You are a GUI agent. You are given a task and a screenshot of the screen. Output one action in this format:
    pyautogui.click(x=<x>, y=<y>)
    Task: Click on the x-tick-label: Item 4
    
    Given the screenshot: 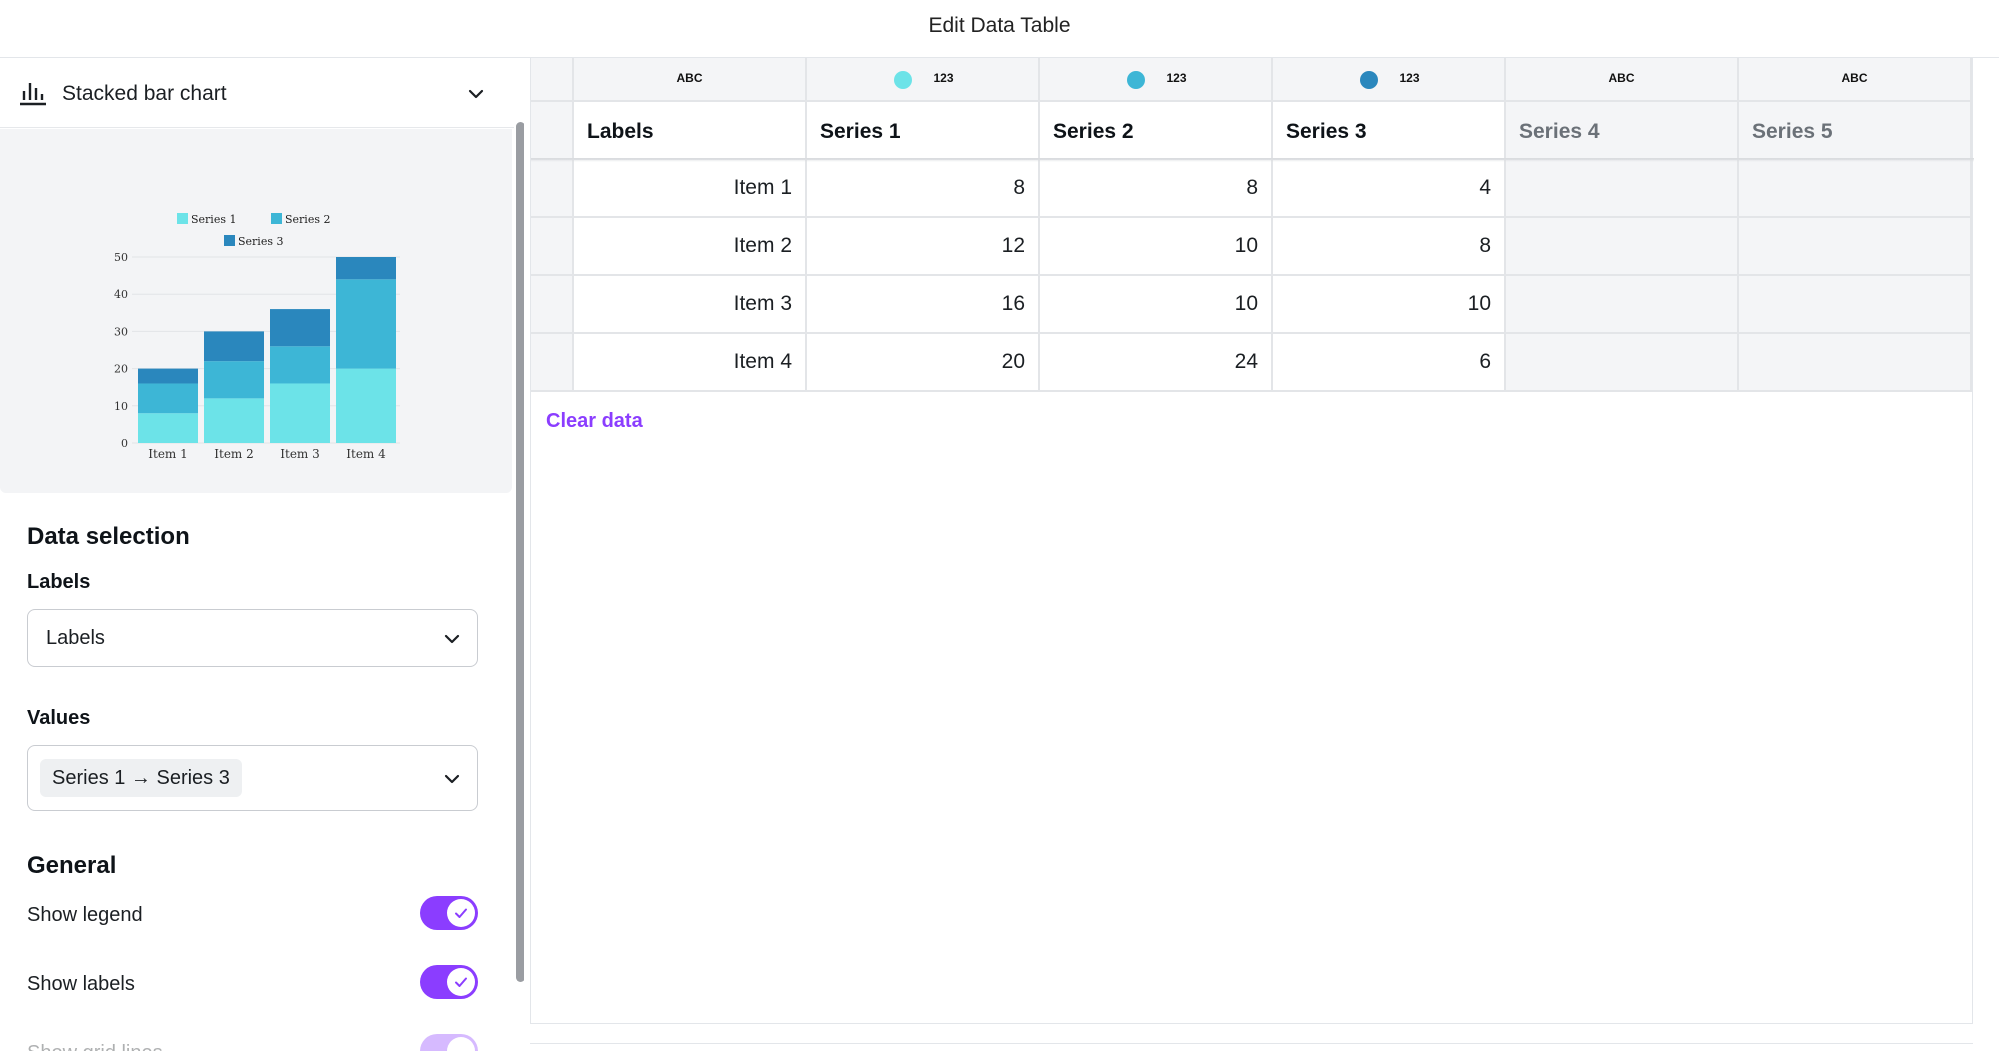 What is the action you would take?
    pyautogui.click(x=366, y=454)
    